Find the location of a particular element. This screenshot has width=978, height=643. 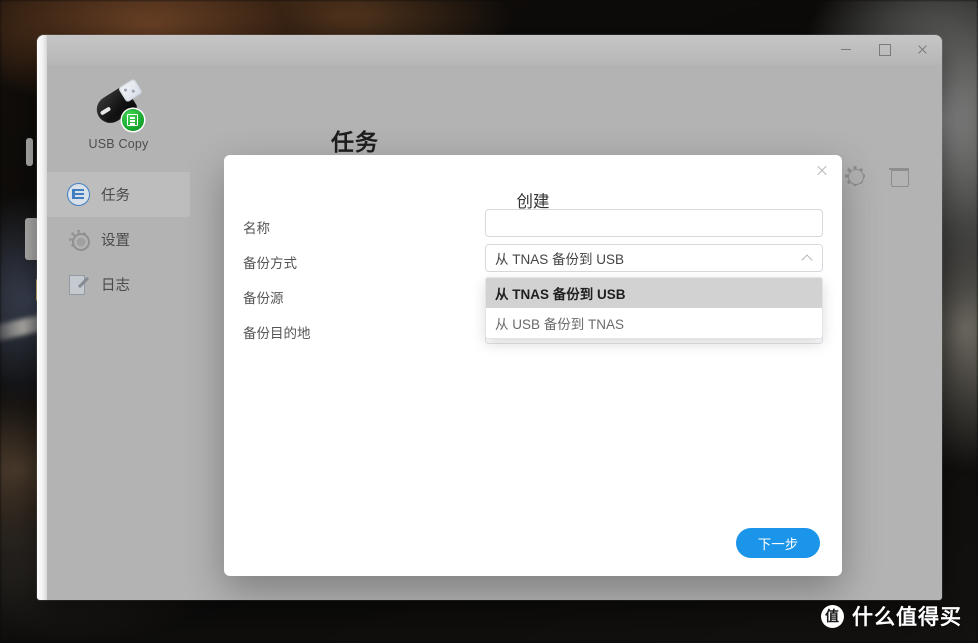

title-bar is located at coordinates (494, 50).